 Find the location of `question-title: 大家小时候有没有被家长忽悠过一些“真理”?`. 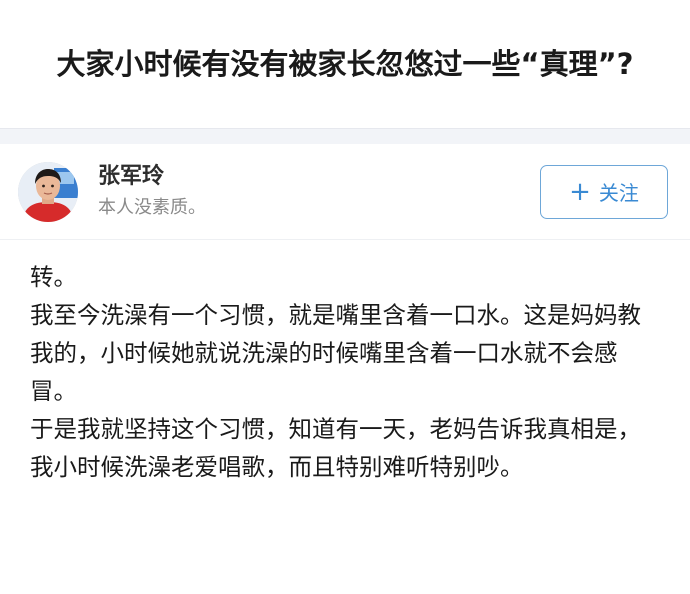

question-title: 大家小时候有没有被家长忽悠过一些“真理”? is located at coordinates (345, 64).